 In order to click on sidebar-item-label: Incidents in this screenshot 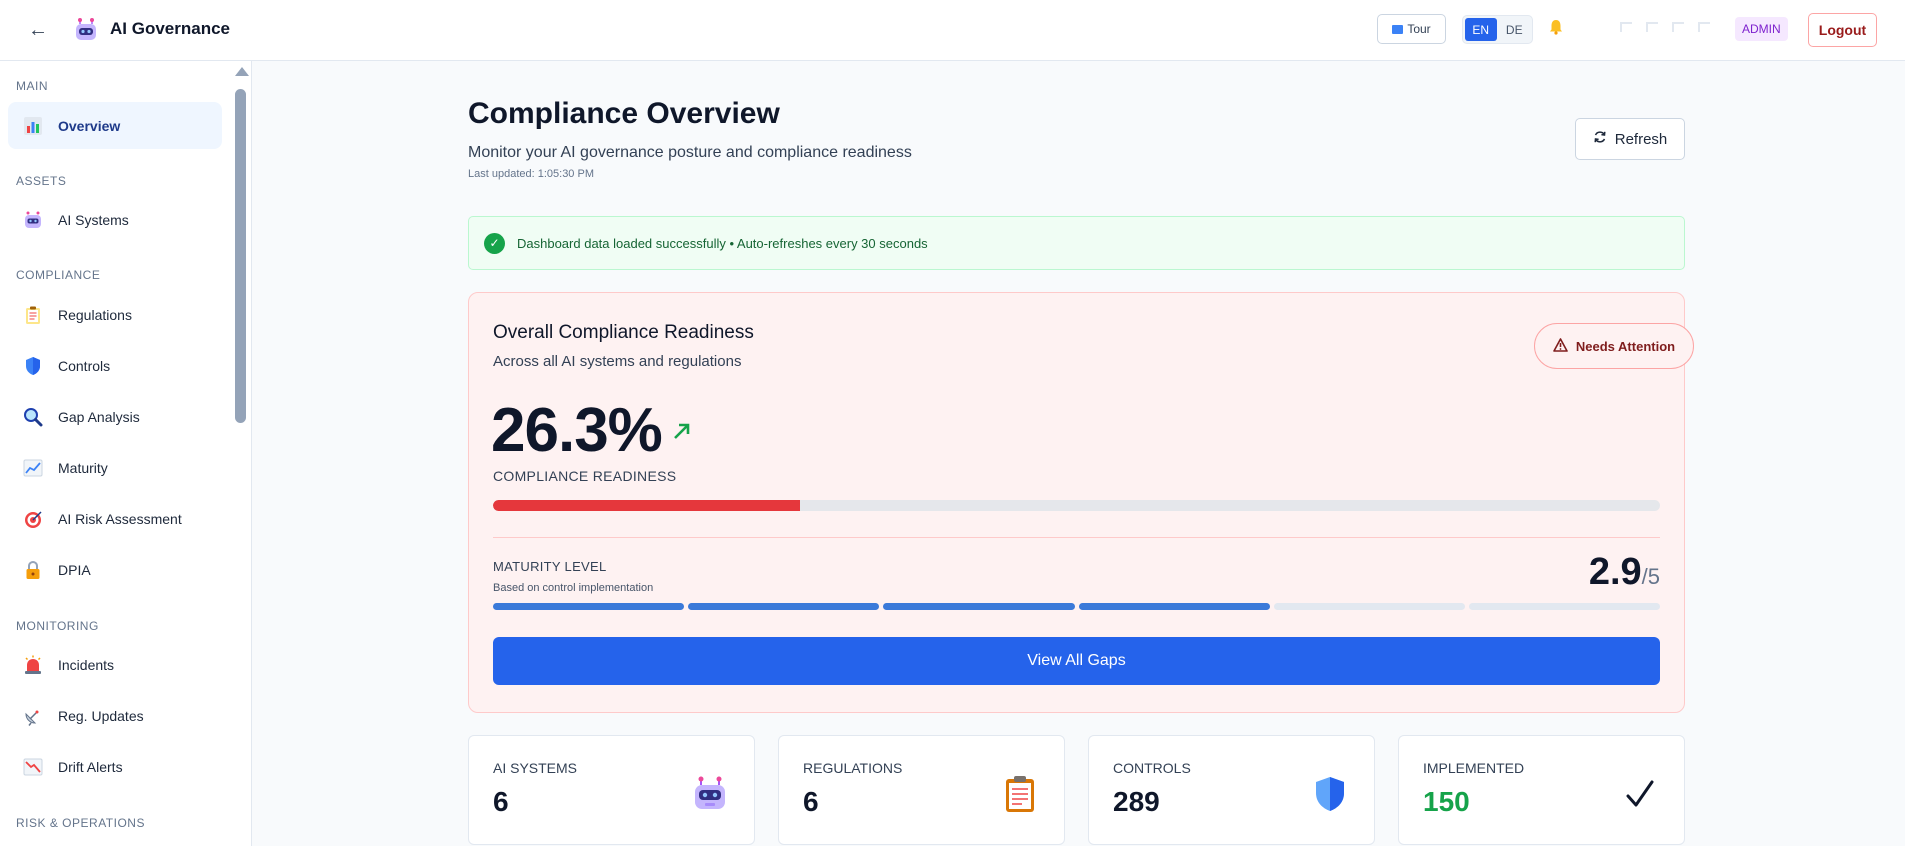, I will do `click(86, 664)`.